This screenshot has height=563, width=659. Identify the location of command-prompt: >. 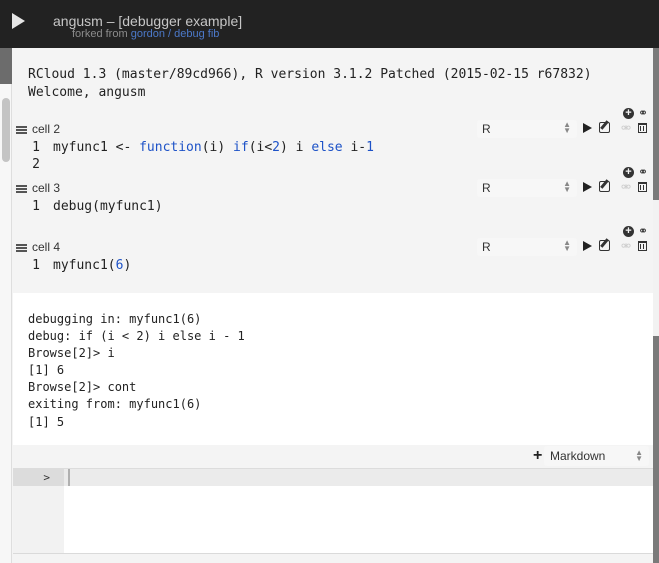
(335, 477).